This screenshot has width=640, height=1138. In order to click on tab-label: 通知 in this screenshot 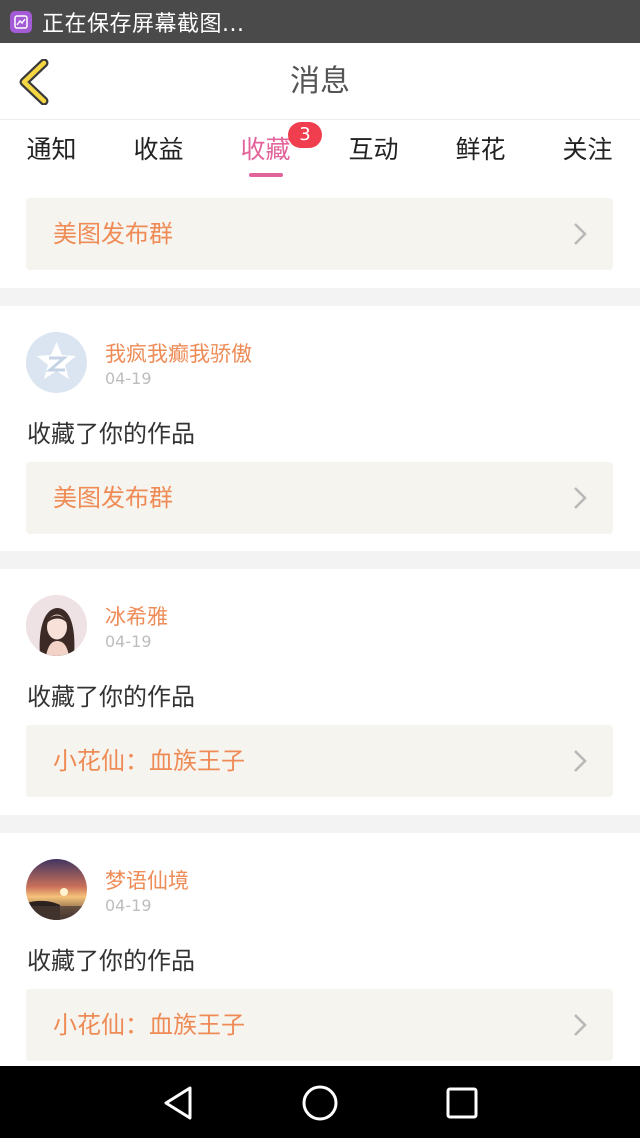, I will do `click(51, 149)`.